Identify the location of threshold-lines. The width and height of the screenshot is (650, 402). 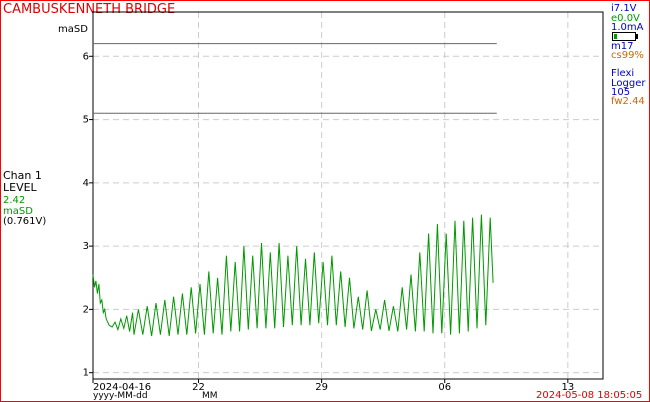
(295, 78).